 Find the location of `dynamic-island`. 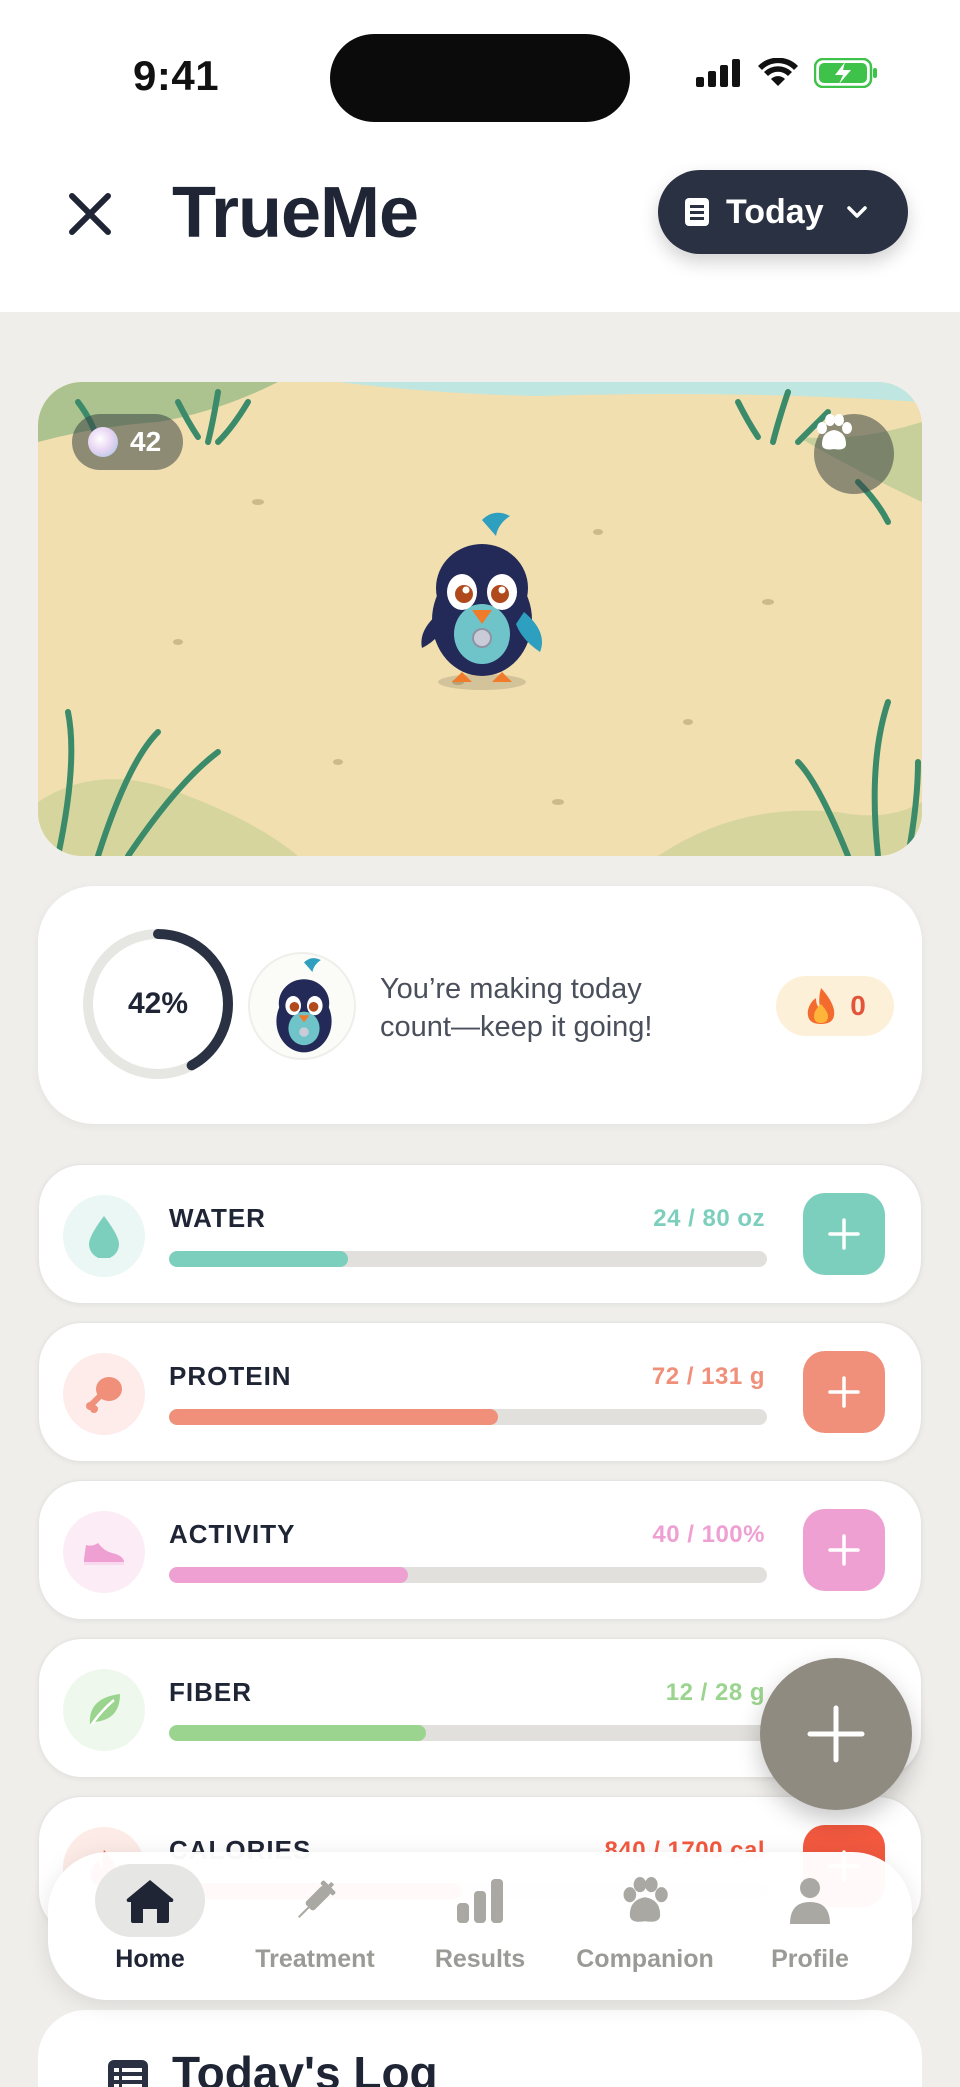

dynamic-island is located at coordinates (480, 78).